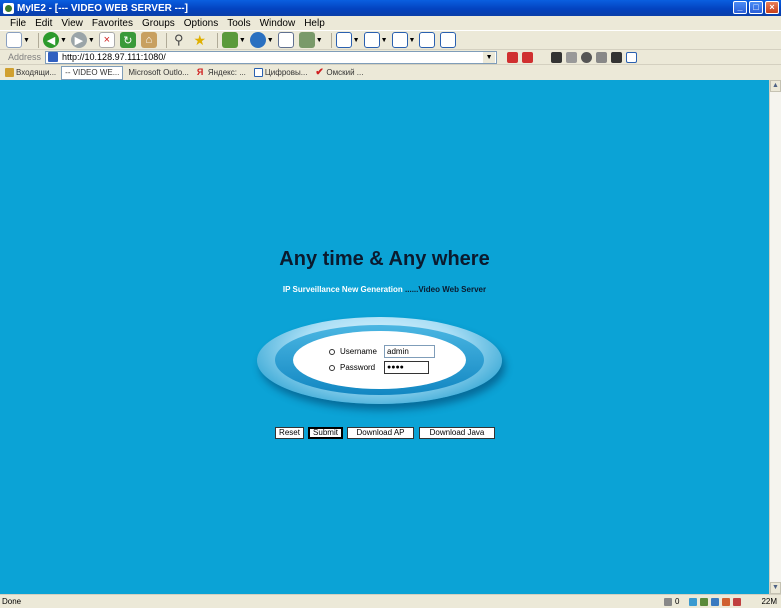 The width and height of the screenshot is (781, 608). I want to click on window-title: MyIE2 - [--- VIDEO WEB SERVER ---], so click(102, 8).